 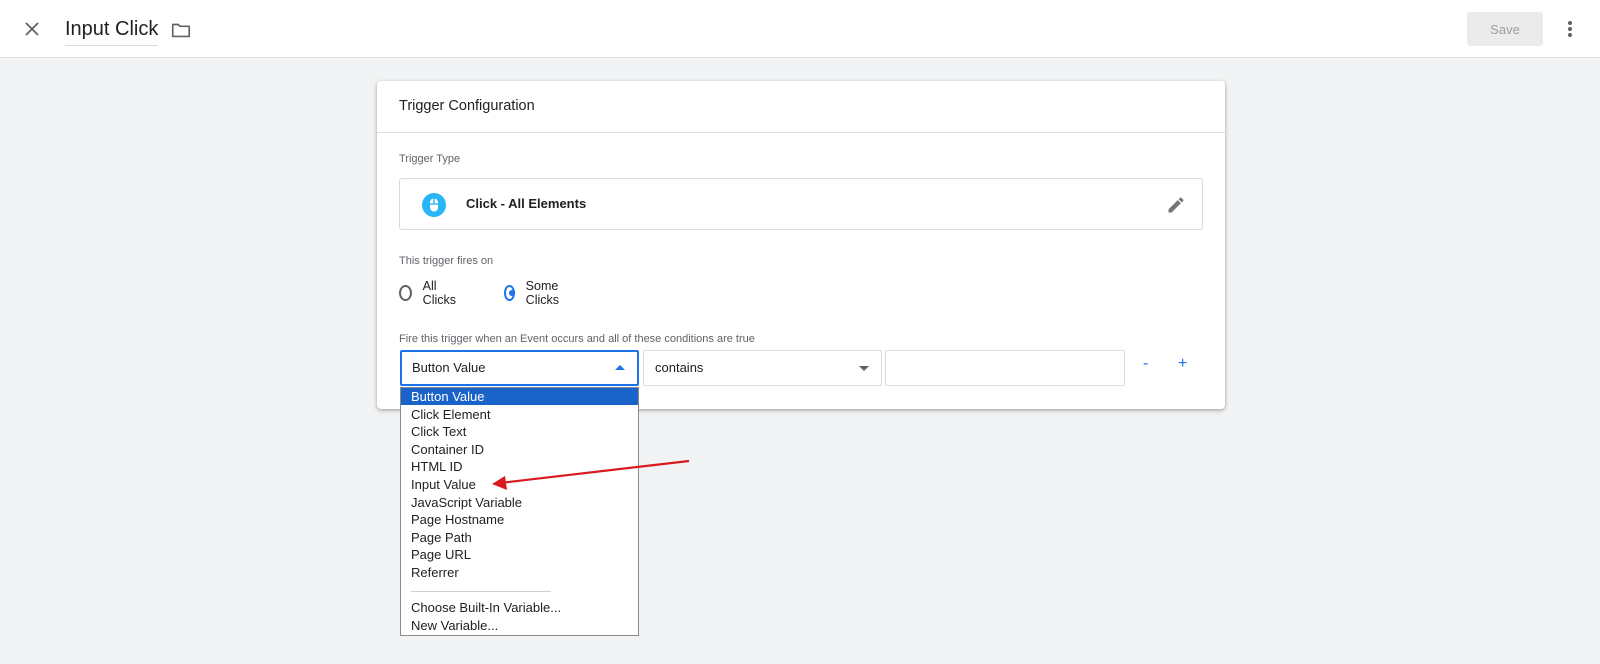 I want to click on dropdown-item-input-value: Input Value, so click(x=519, y=484).